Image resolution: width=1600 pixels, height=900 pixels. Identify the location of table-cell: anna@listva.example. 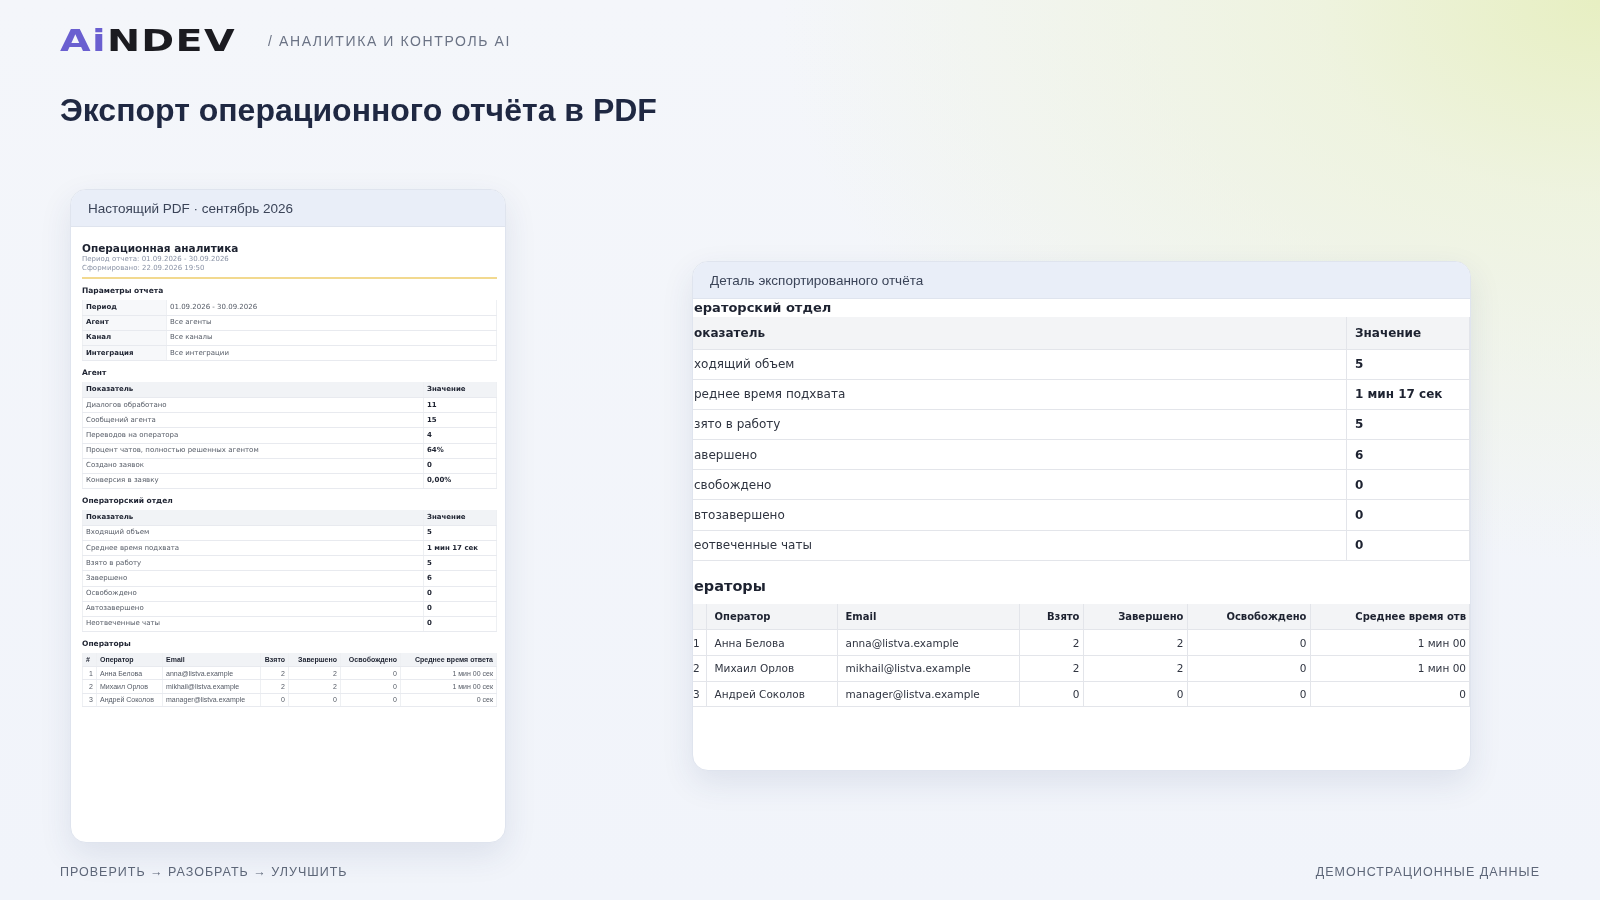
(928, 642).